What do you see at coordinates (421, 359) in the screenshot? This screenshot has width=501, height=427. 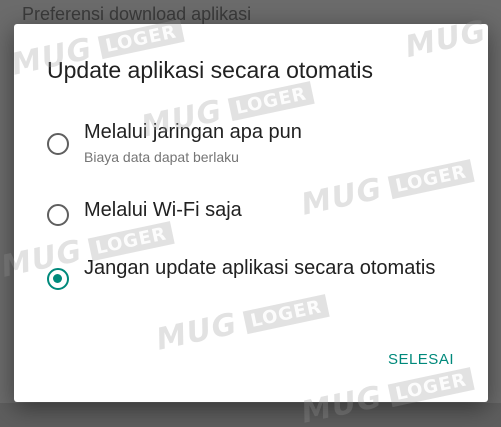 I see `done-button: SELESAI` at bounding box center [421, 359].